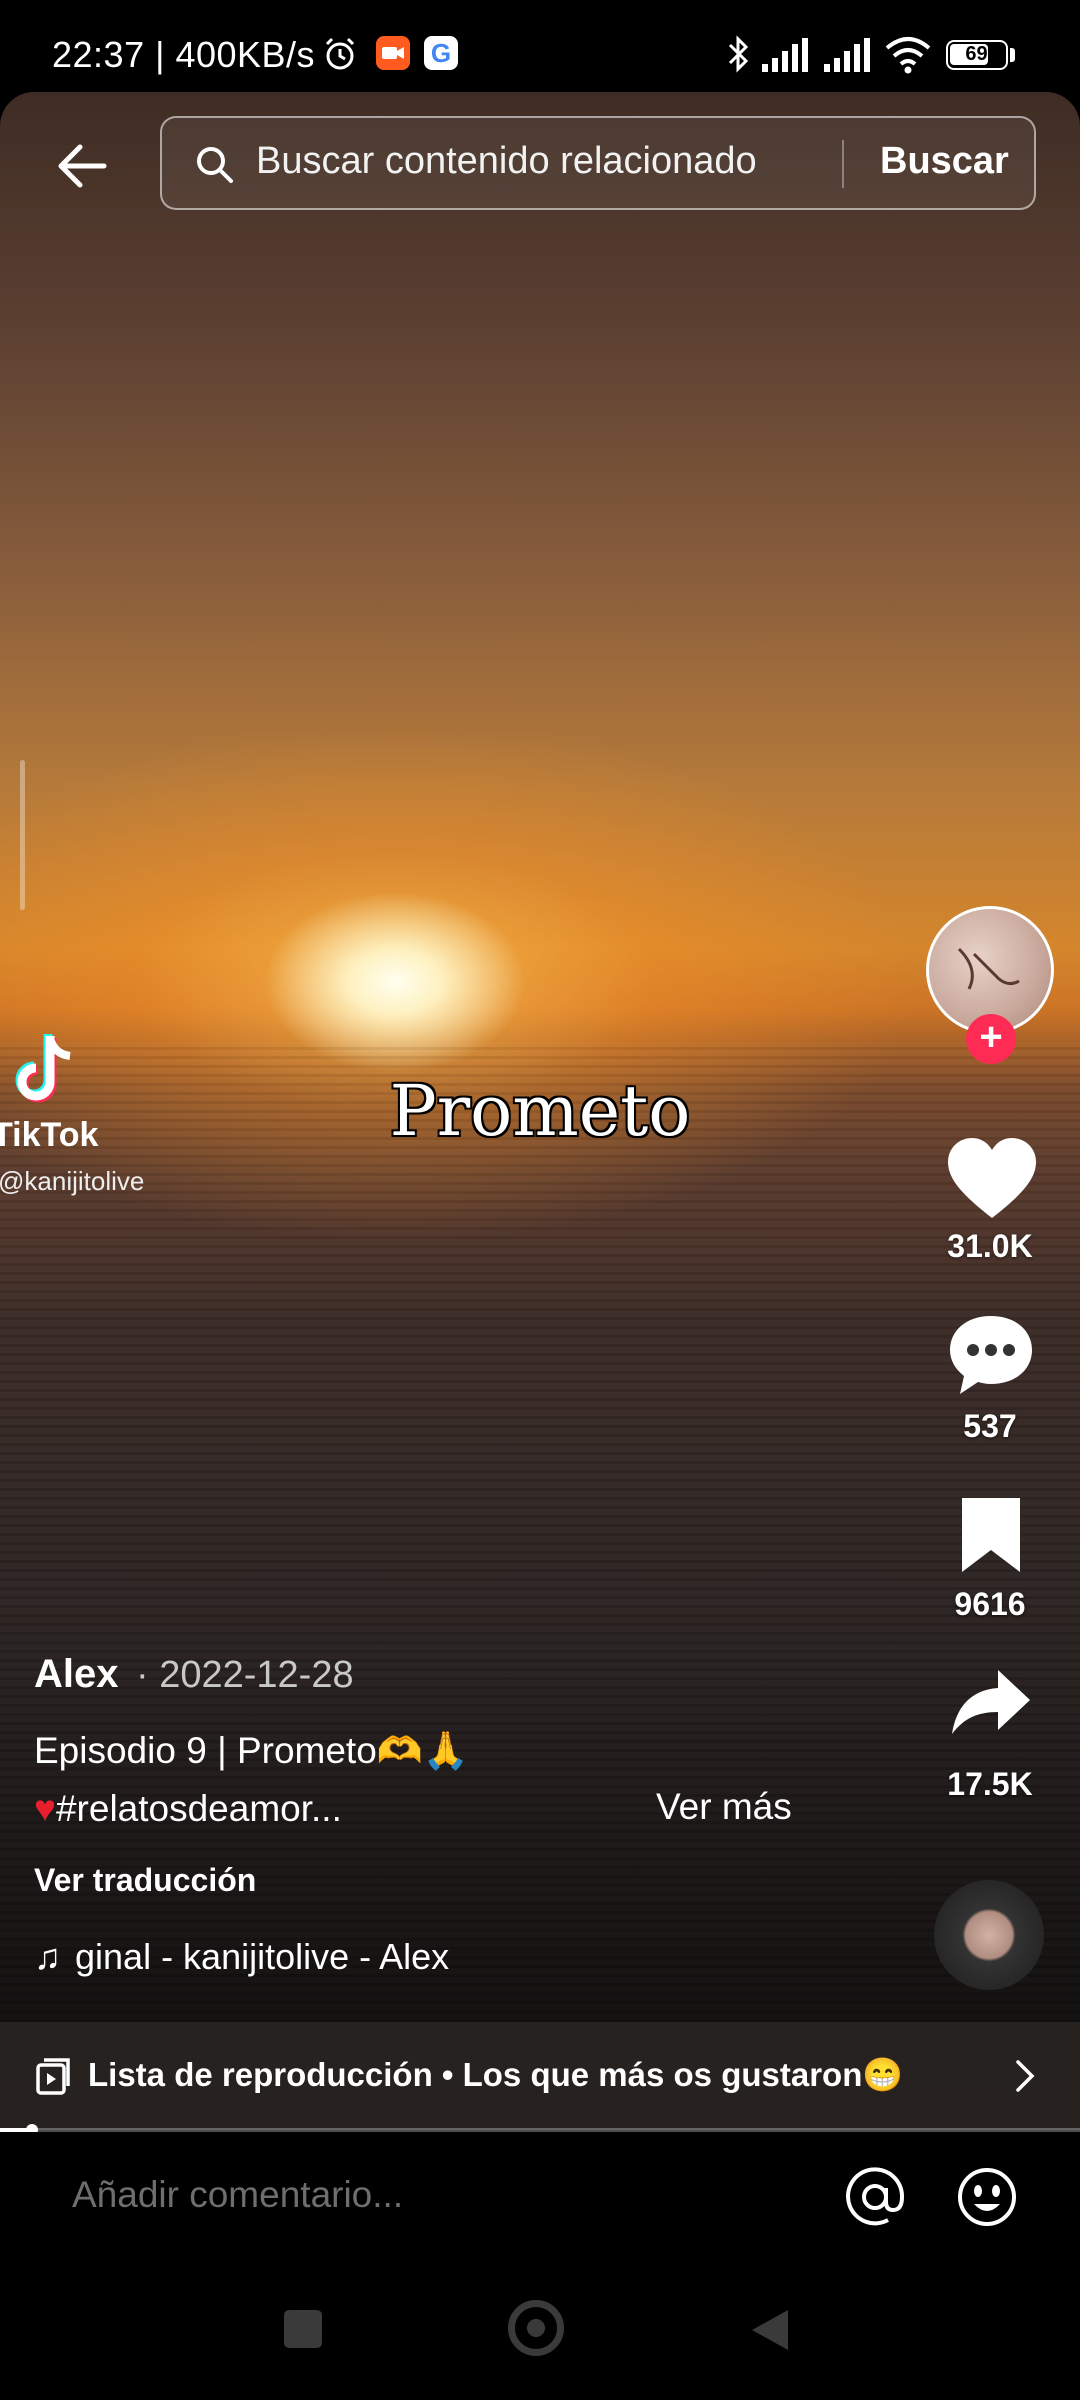 The height and width of the screenshot is (2400, 1080). What do you see at coordinates (1025, 2076) in the screenshot?
I see `chevron-right-icon` at bounding box center [1025, 2076].